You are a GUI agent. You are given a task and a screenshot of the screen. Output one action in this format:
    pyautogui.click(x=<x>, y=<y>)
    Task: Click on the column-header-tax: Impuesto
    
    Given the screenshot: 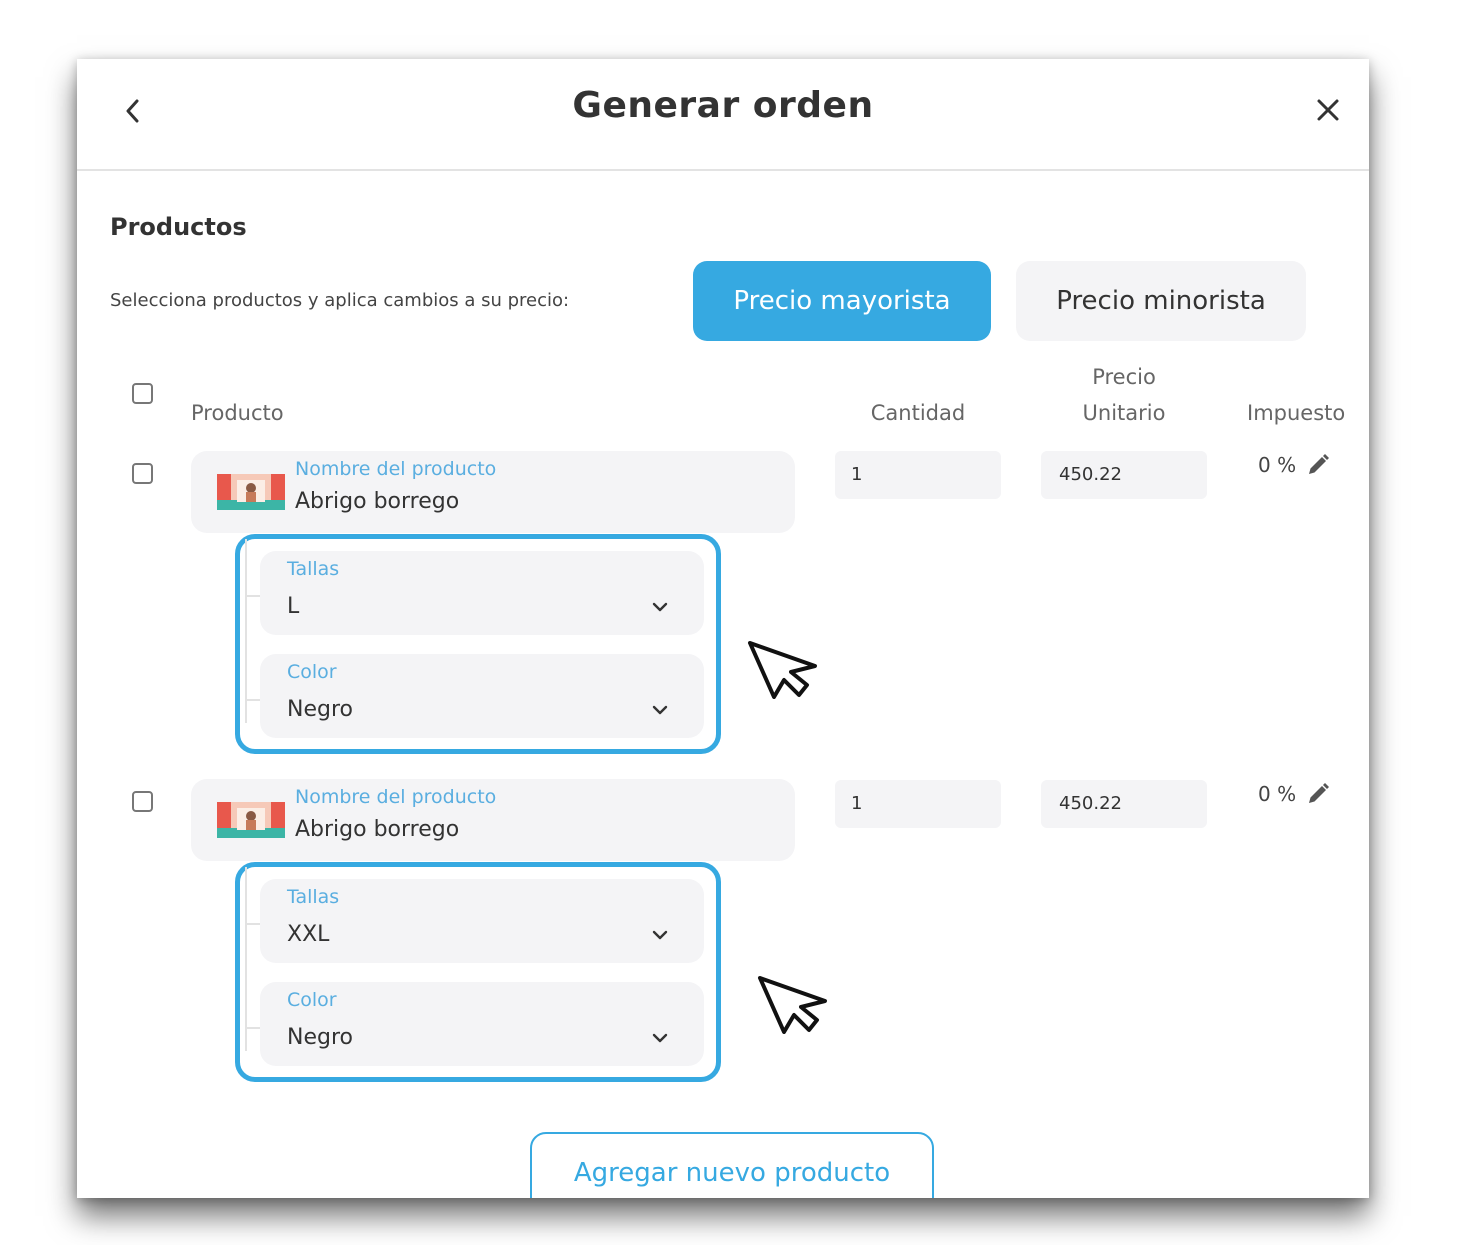 What is the action you would take?
    pyautogui.click(x=1296, y=413)
    